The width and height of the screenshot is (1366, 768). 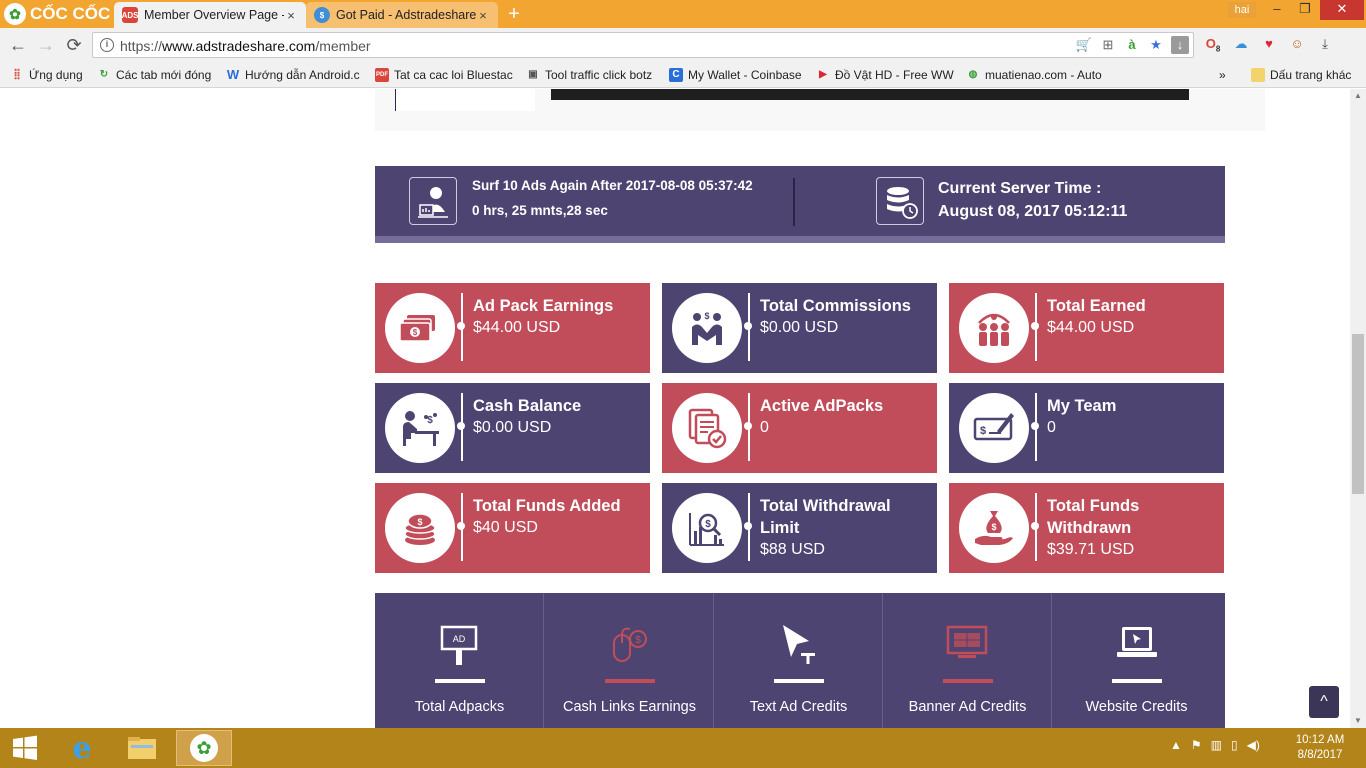 What do you see at coordinates (885, 75) in the screenshot?
I see `bookmark-do-vat-hd: ▶ Đồ Vật HD - Free WW` at bounding box center [885, 75].